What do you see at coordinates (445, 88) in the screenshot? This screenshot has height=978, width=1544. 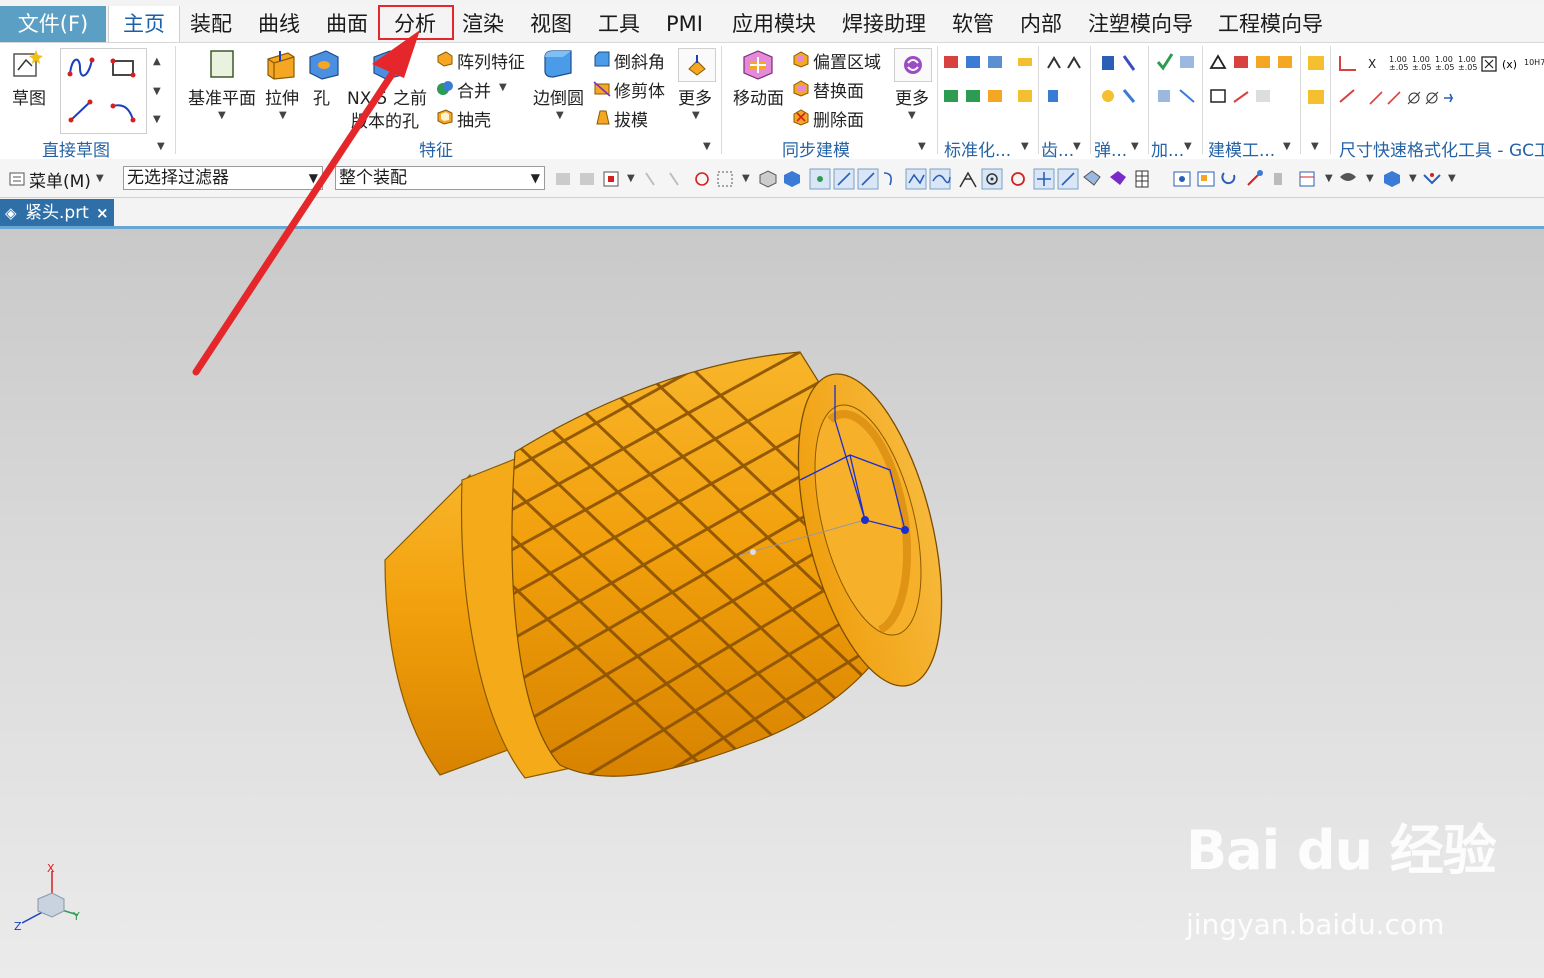 I see `unite-icon` at bounding box center [445, 88].